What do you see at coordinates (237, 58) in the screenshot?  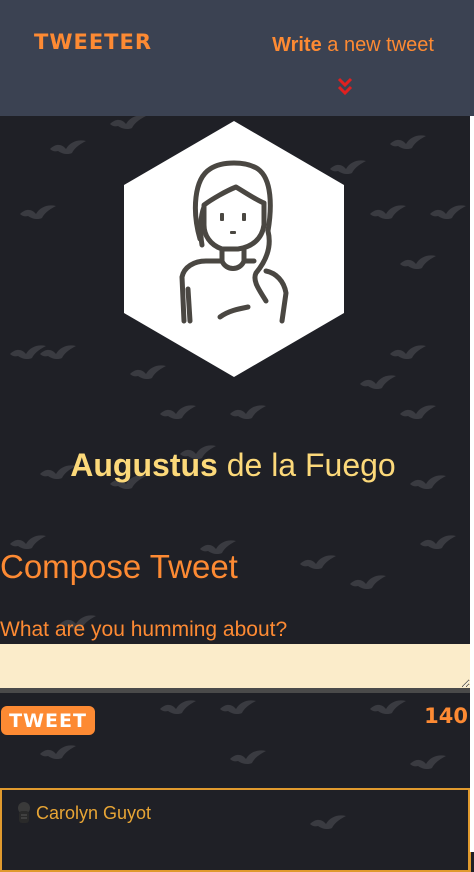 I see `top-nav-bar: TWEETER Write a new tweet` at bounding box center [237, 58].